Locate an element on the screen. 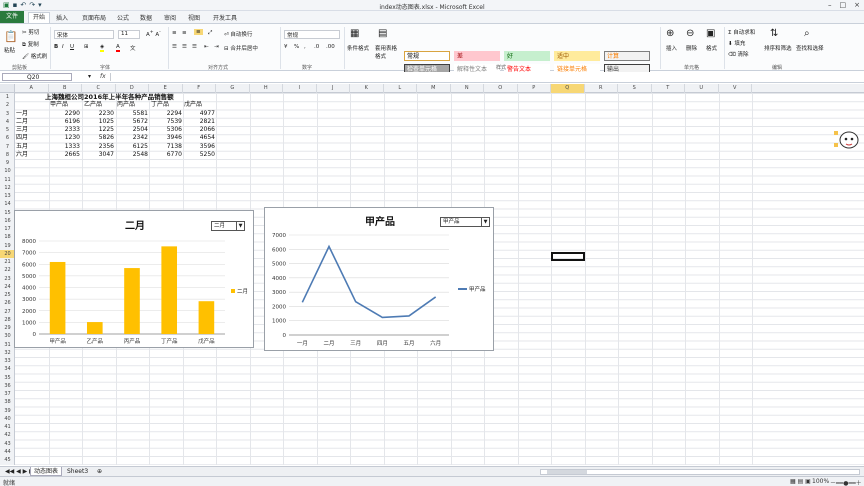 This screenshot has width=864, height=486. column-header-r: R is located at coordinates (601, 88).